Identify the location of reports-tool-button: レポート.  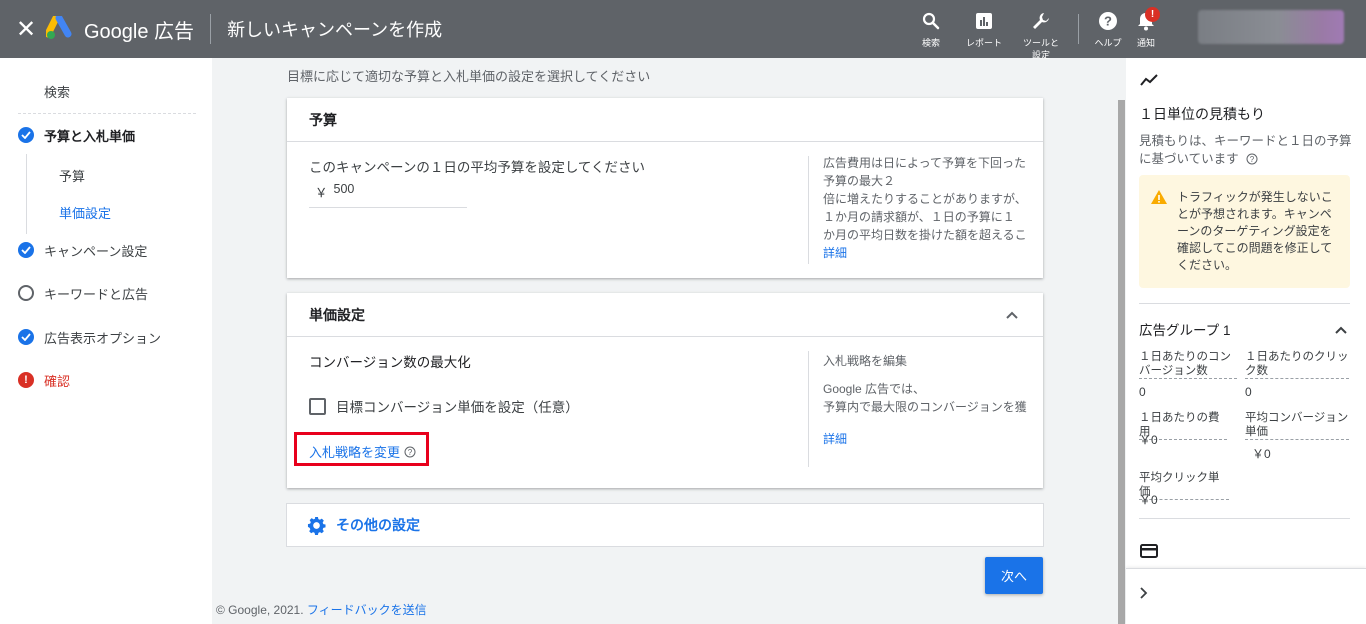
(984, 24).